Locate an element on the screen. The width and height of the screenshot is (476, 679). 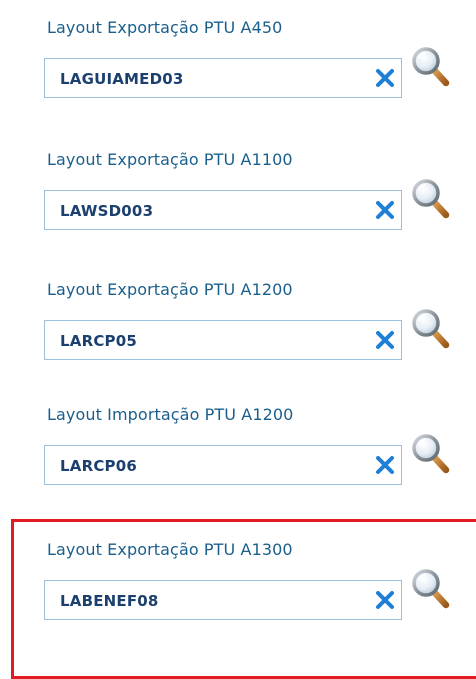
layout-input: LARCP06 is located at coordinates (223, 465).